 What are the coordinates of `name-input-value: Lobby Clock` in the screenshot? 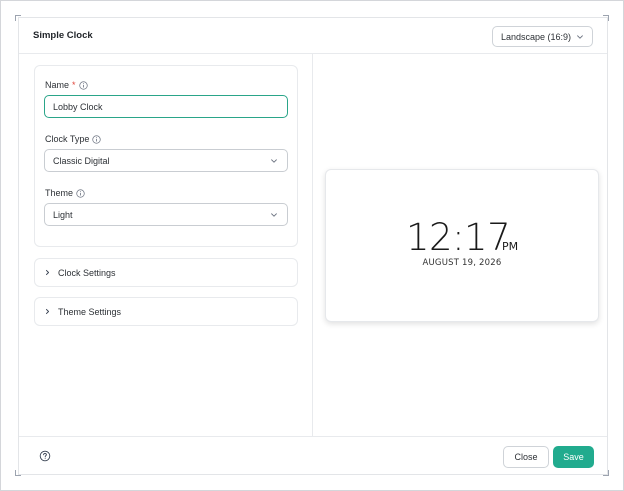 It's located at (78, 106).